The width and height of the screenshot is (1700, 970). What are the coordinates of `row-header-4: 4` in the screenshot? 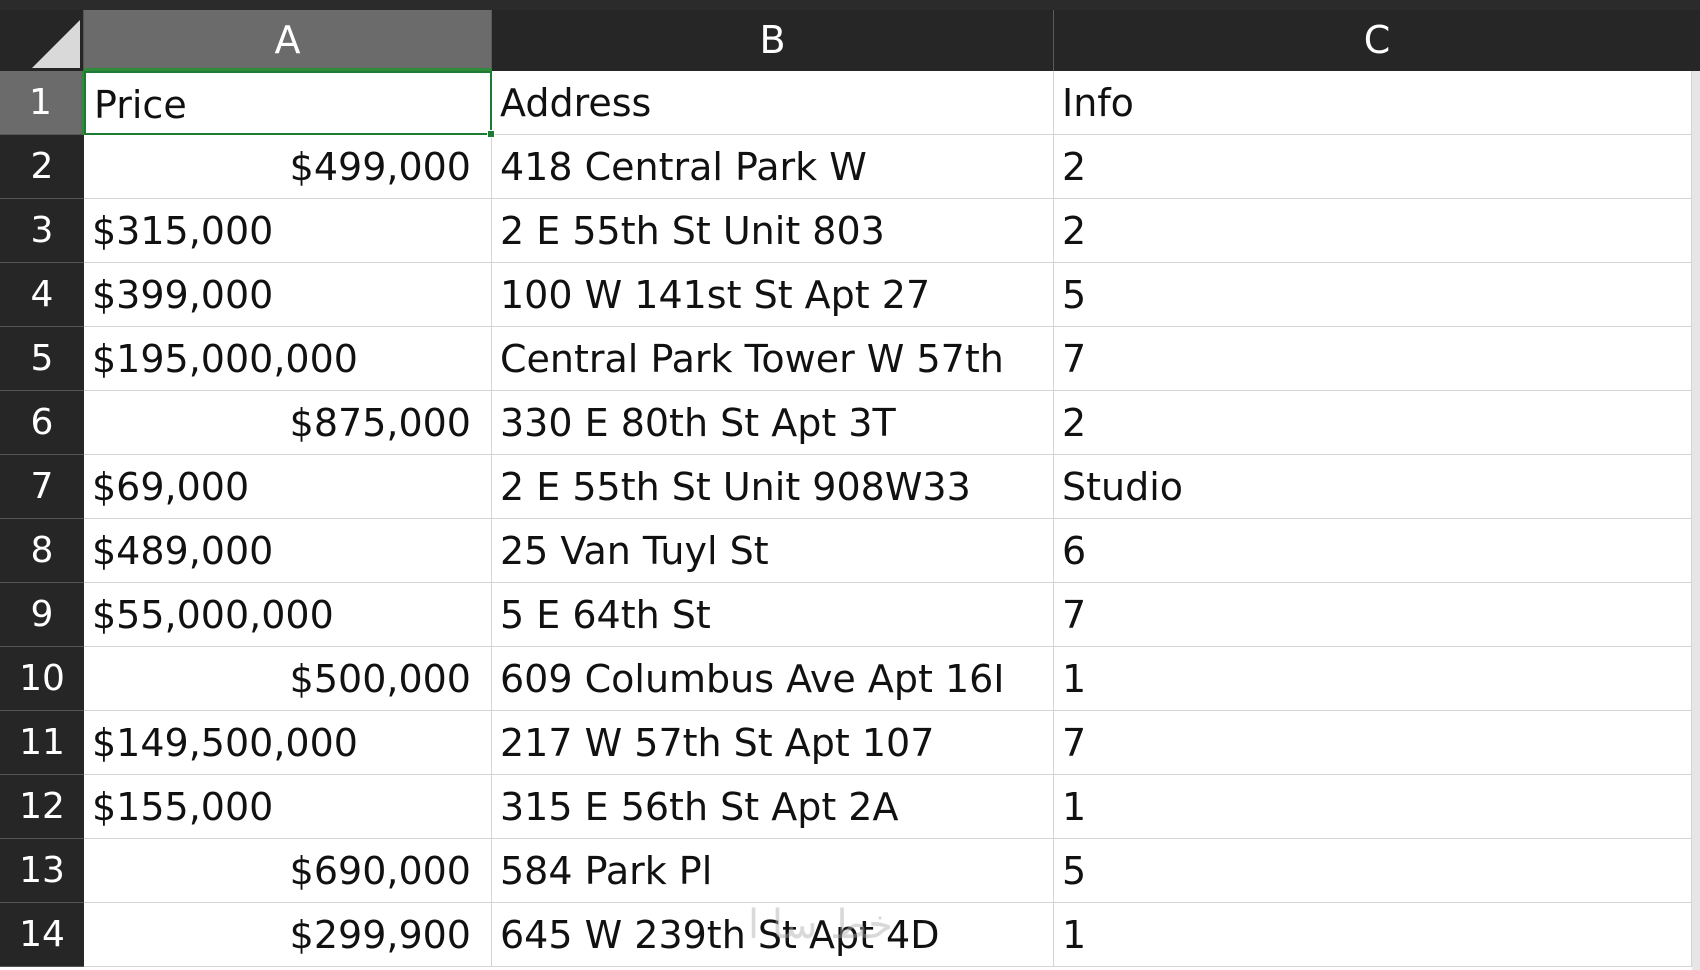 It's located at (42, 295).